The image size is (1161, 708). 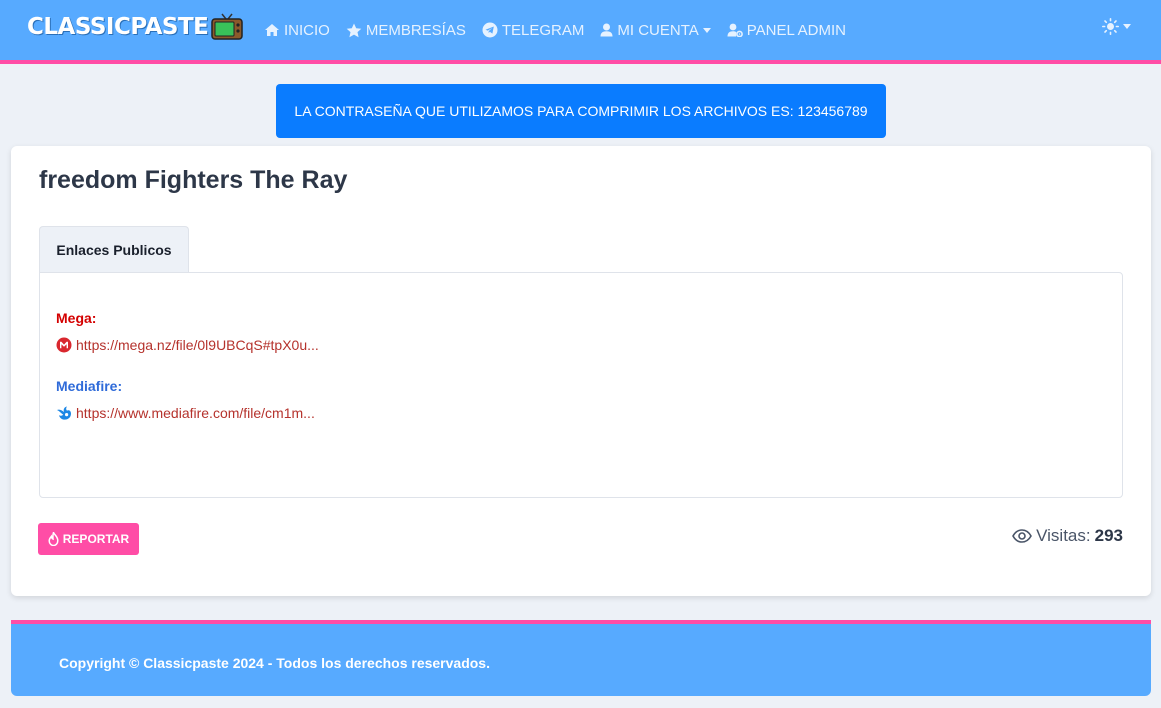 What do you see at coordinates (1063, 535) in the screenshot?
I see `visits-label: Visitas:` at bounding box center [1063, 535].